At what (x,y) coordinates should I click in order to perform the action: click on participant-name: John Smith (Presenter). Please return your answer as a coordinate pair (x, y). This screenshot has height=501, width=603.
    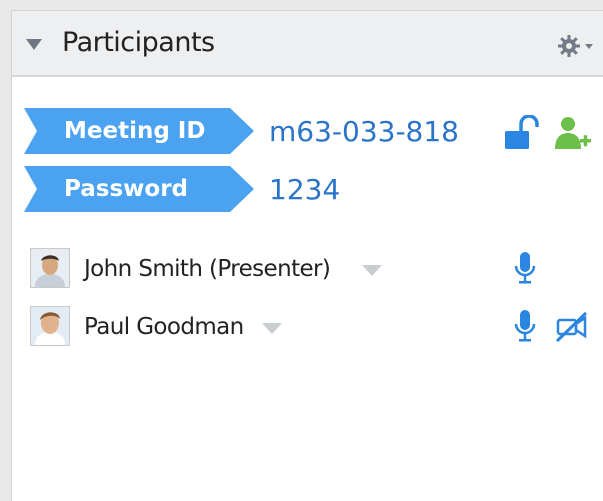
    Looking at the image, I should click on (207, 269).